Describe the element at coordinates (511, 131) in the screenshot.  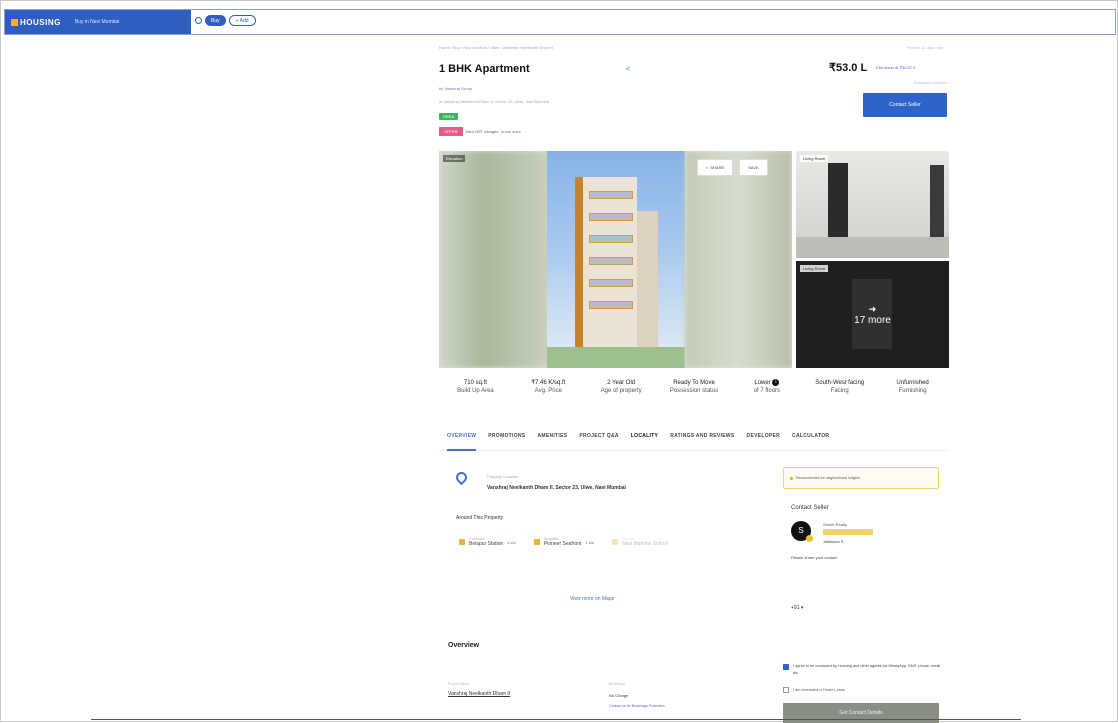
I see `offer-know-more-link: know more` at that location.